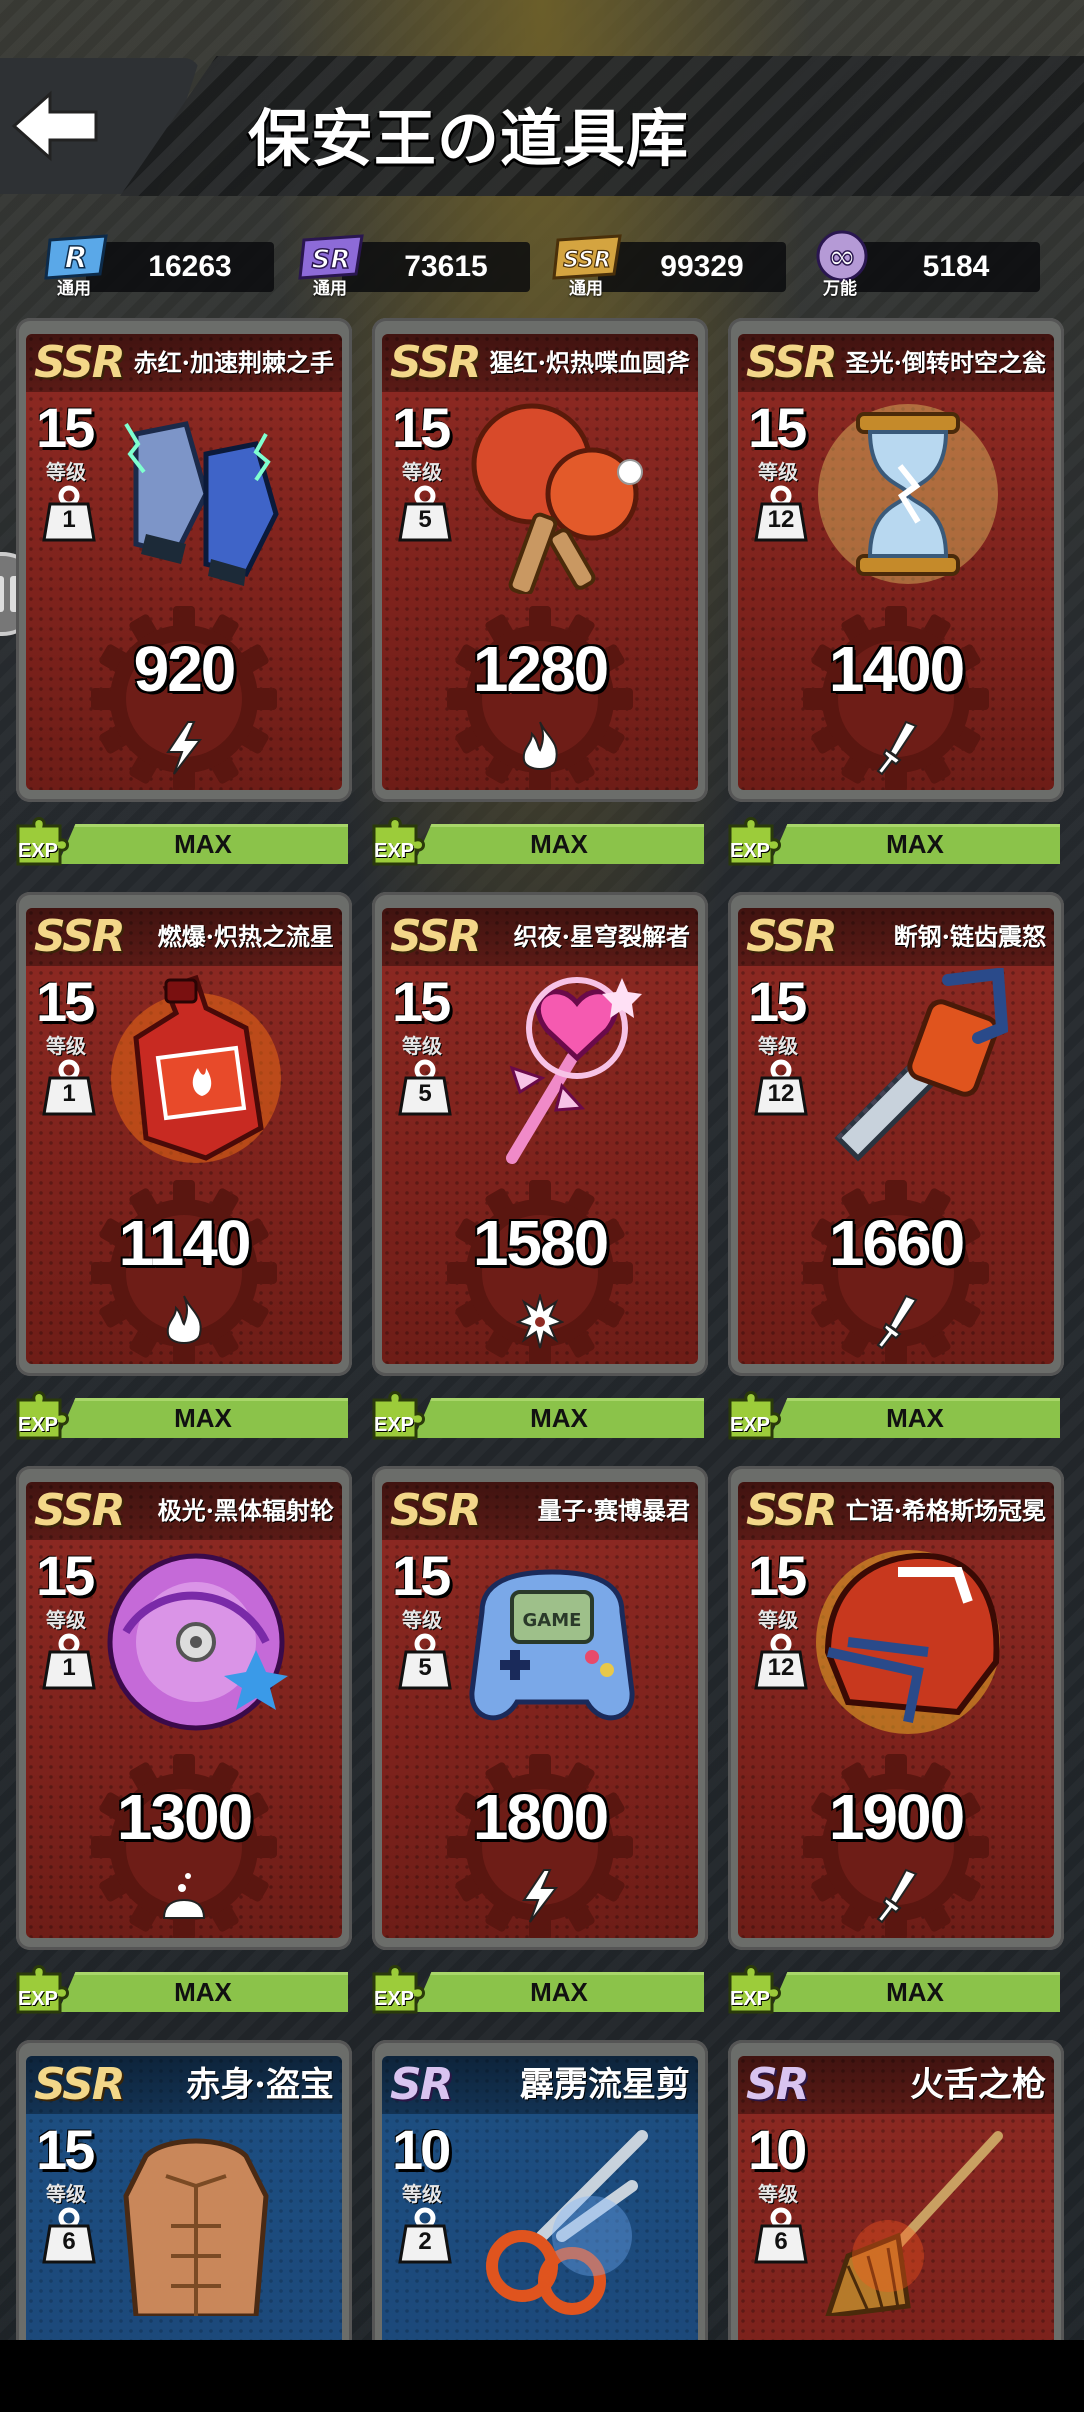 The height and width of the screenshot is (2412, 1084). I want to click on arrow-left-icon, so click(54, 126).